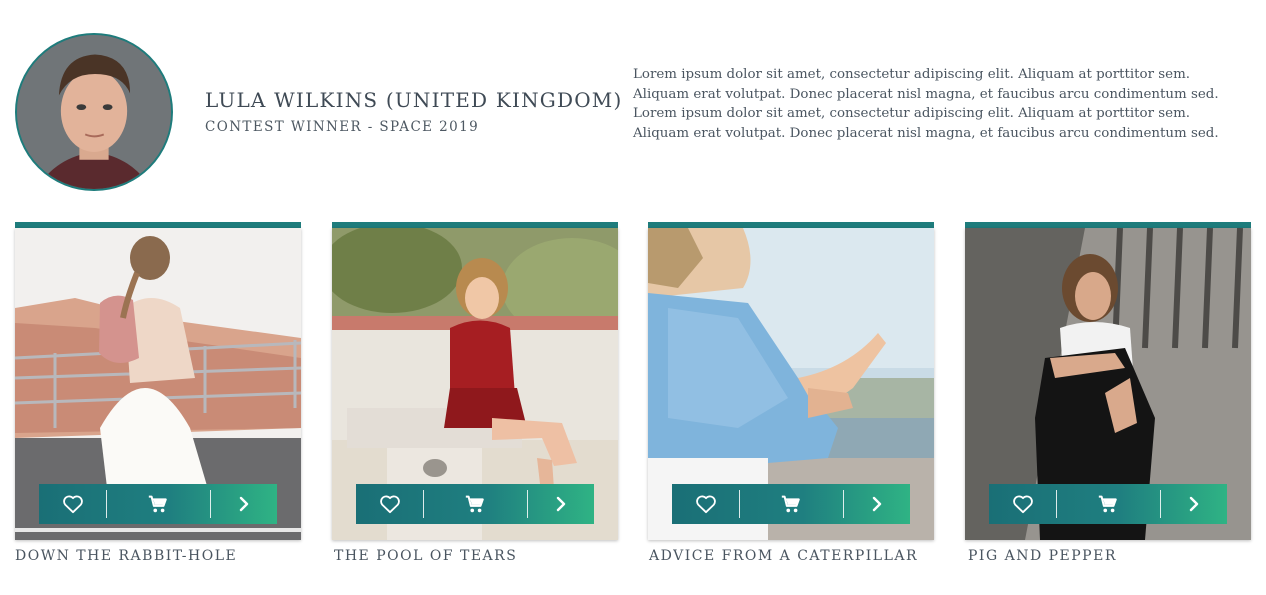 Image resolution: width=1266 pixels, height=595 pixels. Describe the element at coordinates (783, 556) in the screenshot. I see `card-caption: ADVICE FROM A CATERPILLAR` at that location.